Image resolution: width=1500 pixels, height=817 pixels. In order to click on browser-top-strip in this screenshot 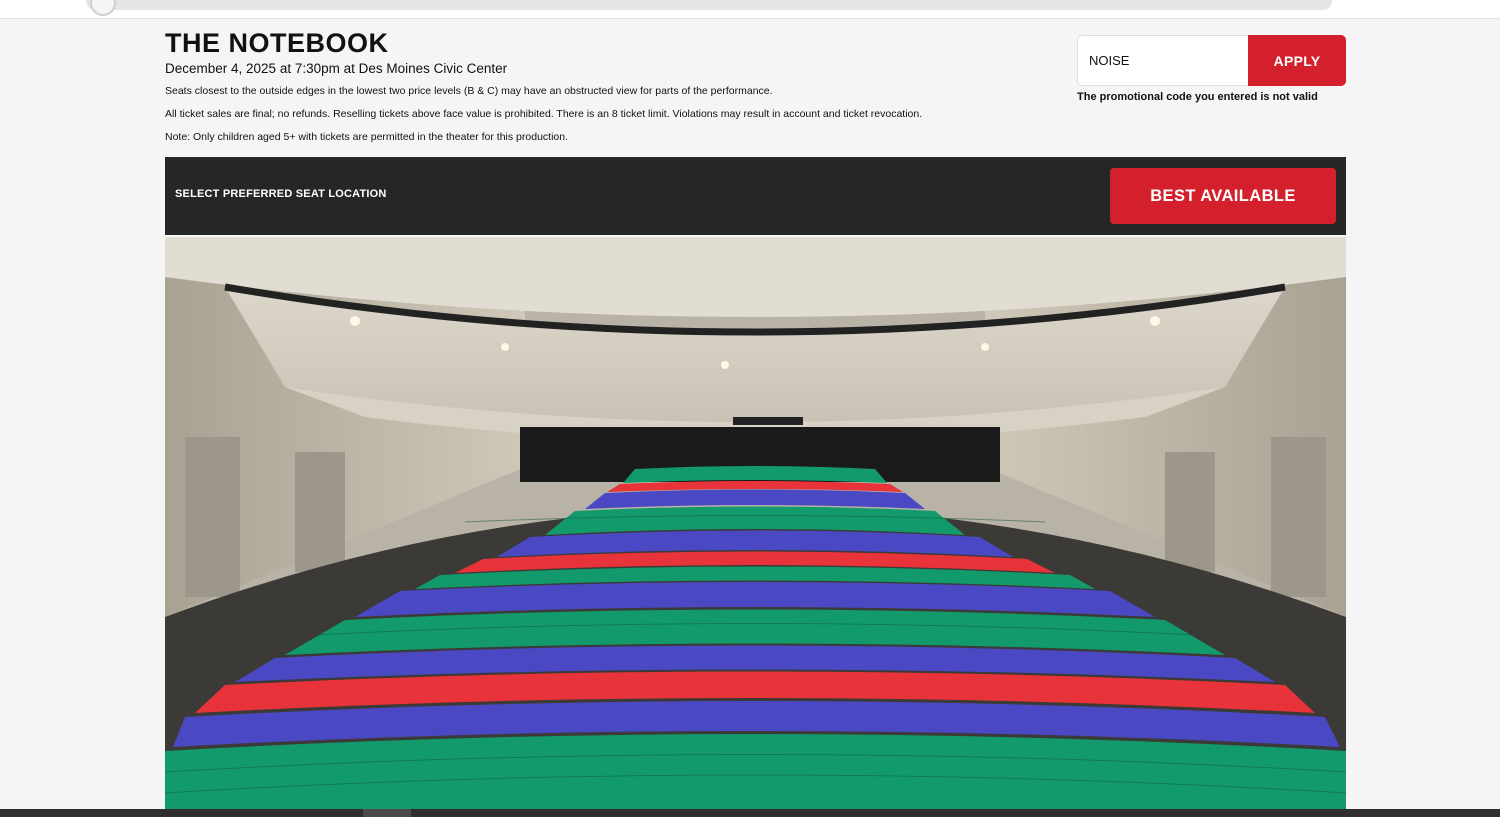, I will do `click(750, 9)`.